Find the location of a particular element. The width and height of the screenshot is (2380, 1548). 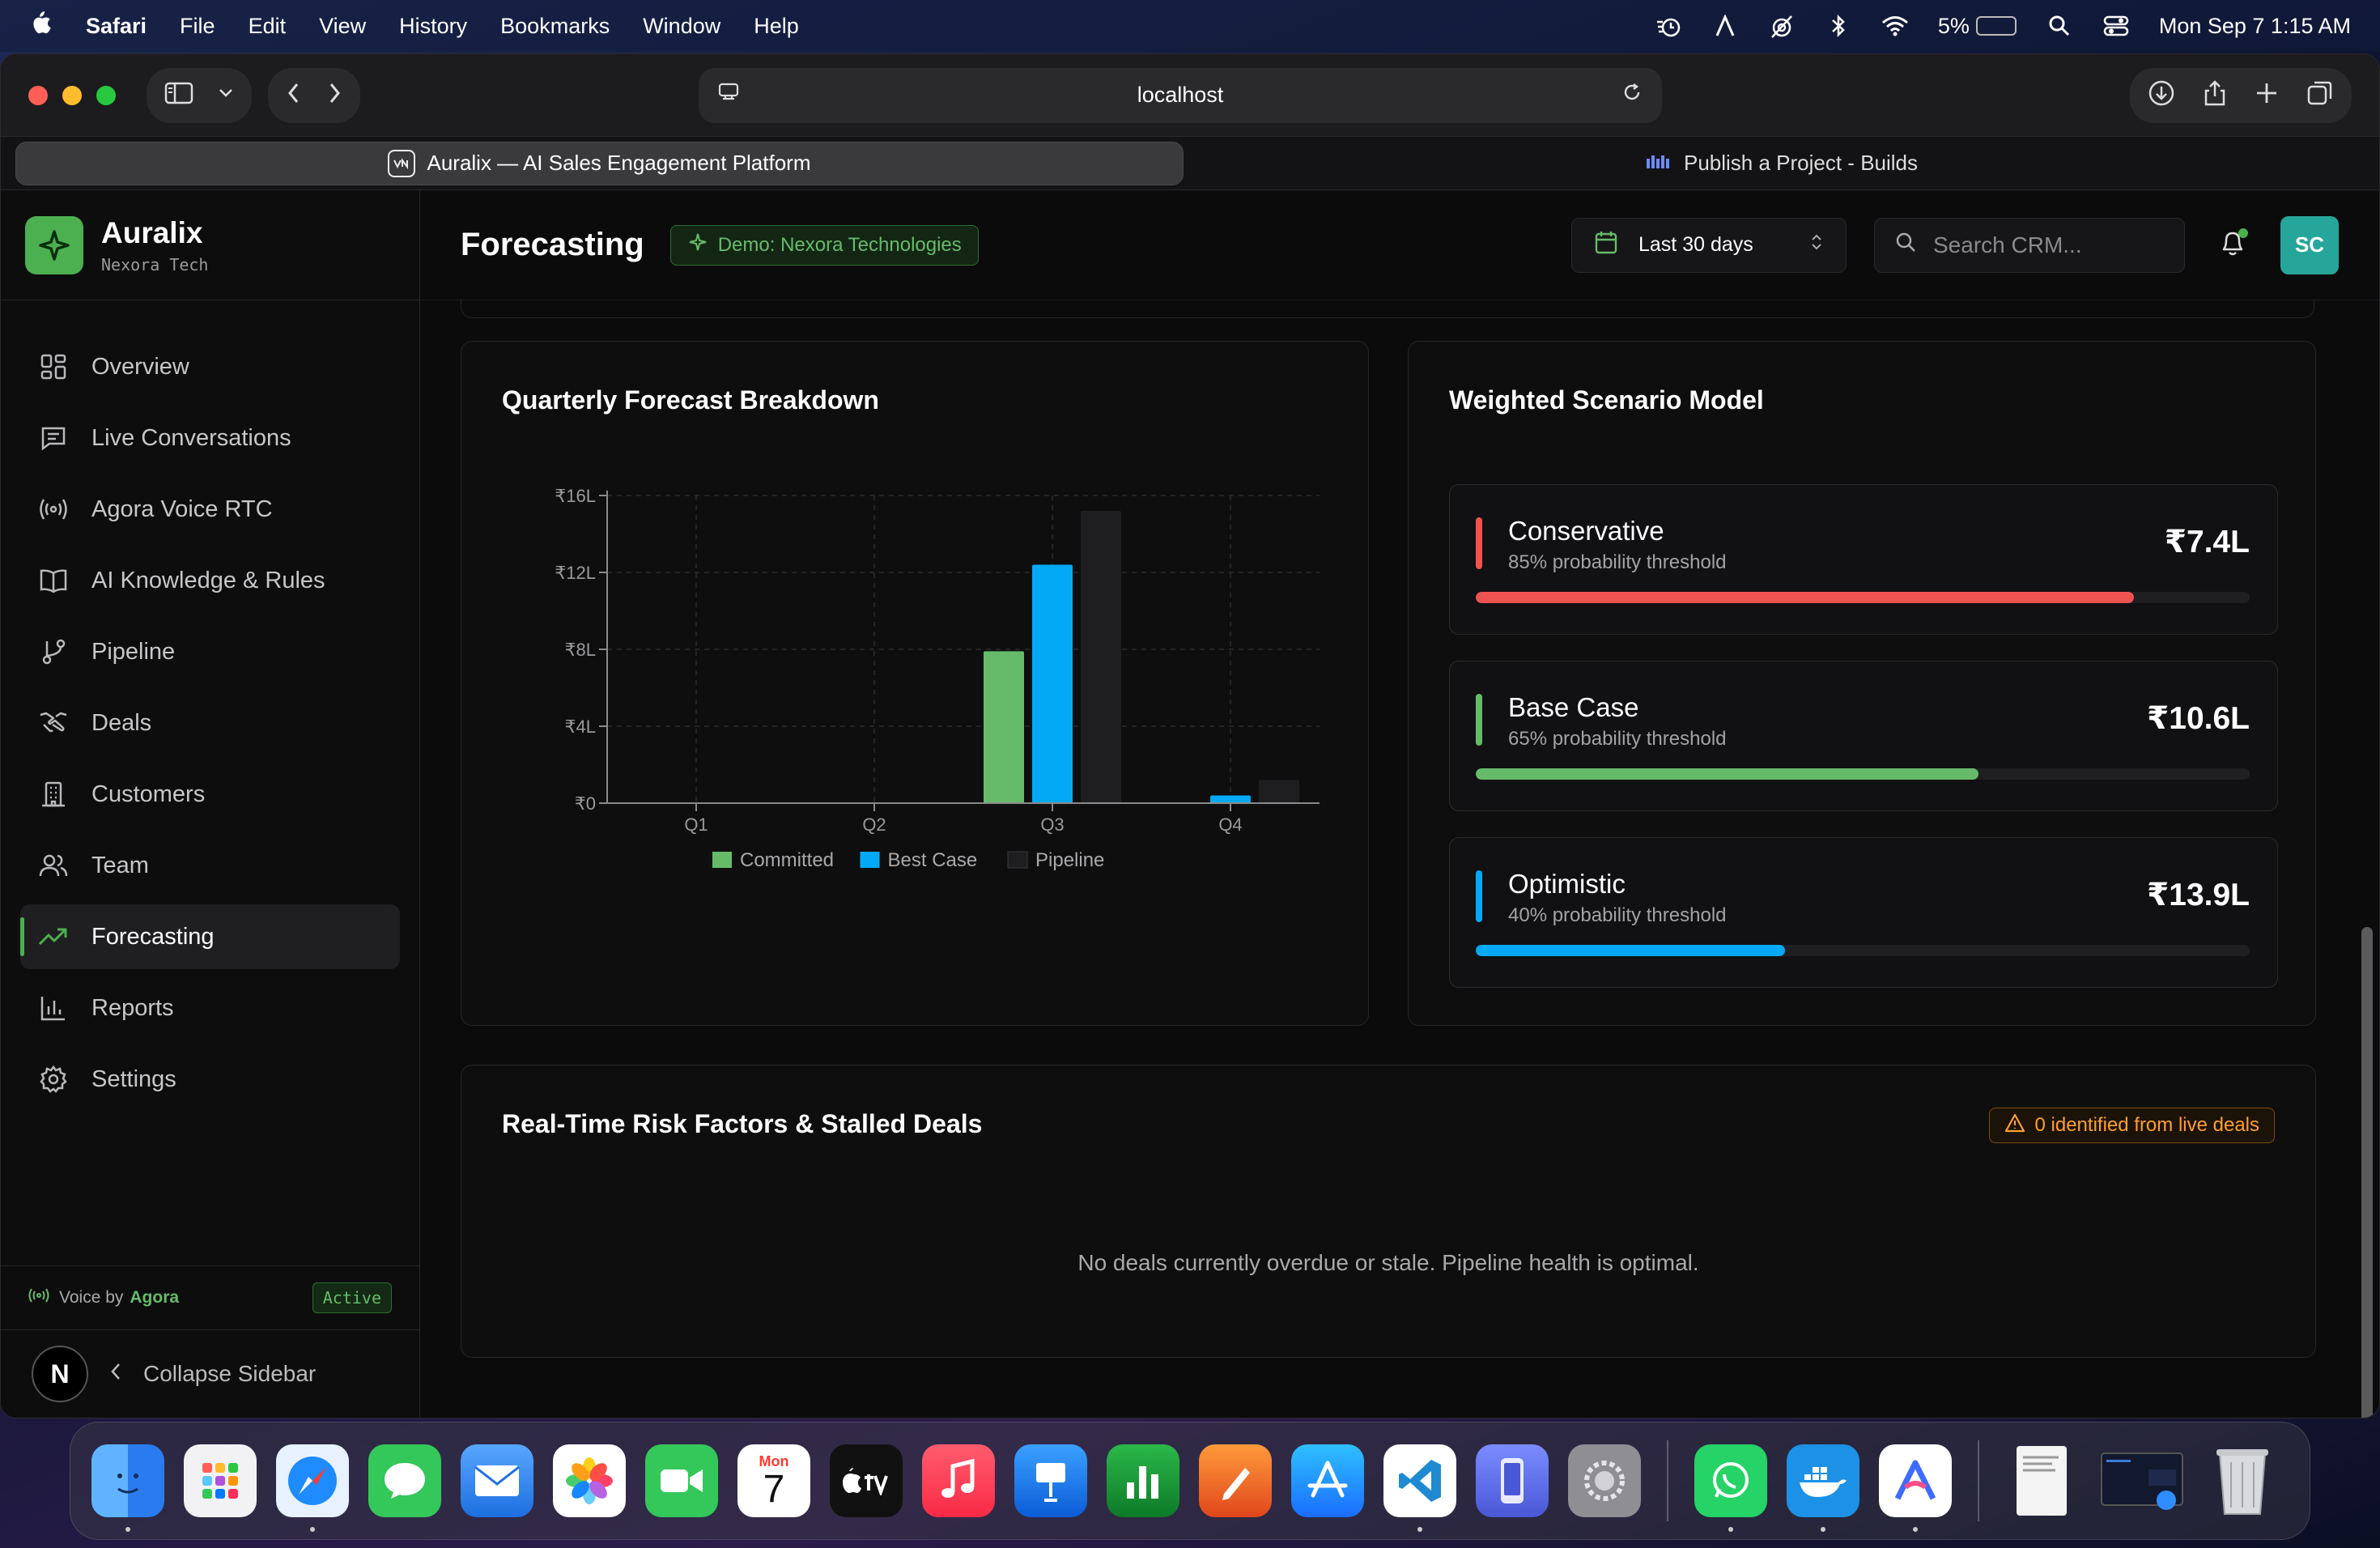

scrollbar is located at coordinates (2367, 881).